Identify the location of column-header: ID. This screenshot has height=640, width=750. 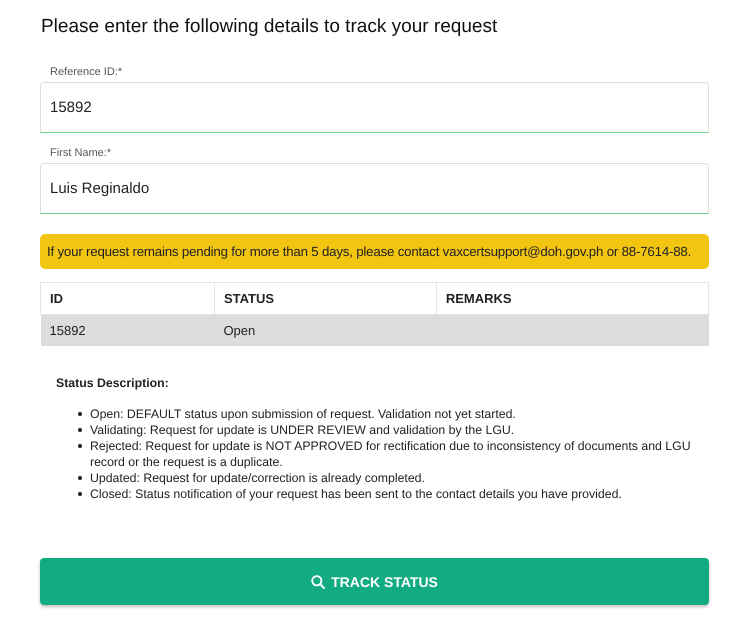
(127, 298).